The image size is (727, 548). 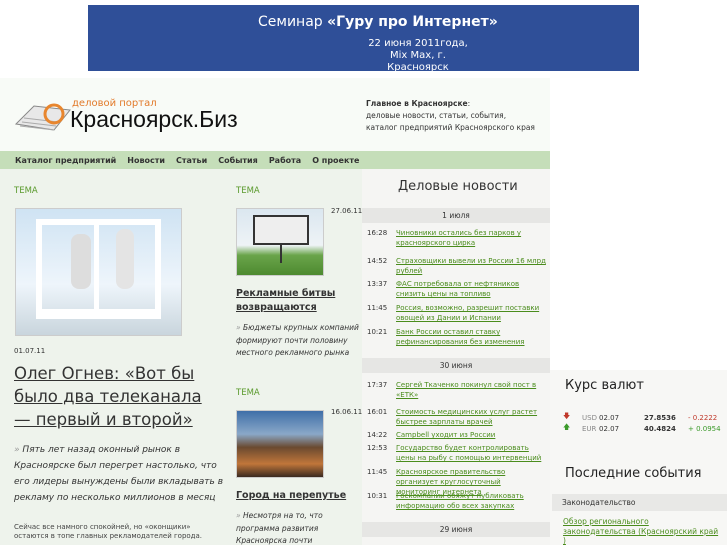 I want to click on rate-row: 🡇 USD 02.07 27.8536 - 0.2222, so click(x=640, y=417).